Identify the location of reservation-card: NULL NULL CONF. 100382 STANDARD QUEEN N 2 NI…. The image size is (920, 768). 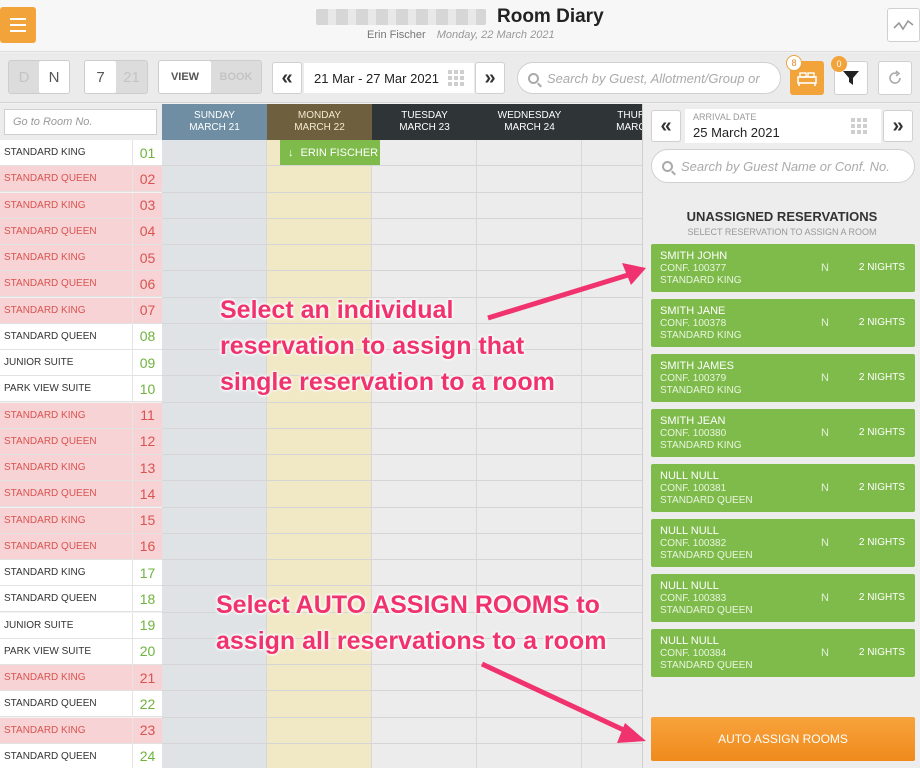
(783, 543).